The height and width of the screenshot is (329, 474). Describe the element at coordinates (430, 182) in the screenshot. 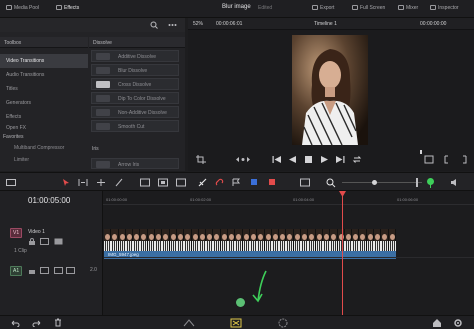

I see `volume-knob-icon` at that location.